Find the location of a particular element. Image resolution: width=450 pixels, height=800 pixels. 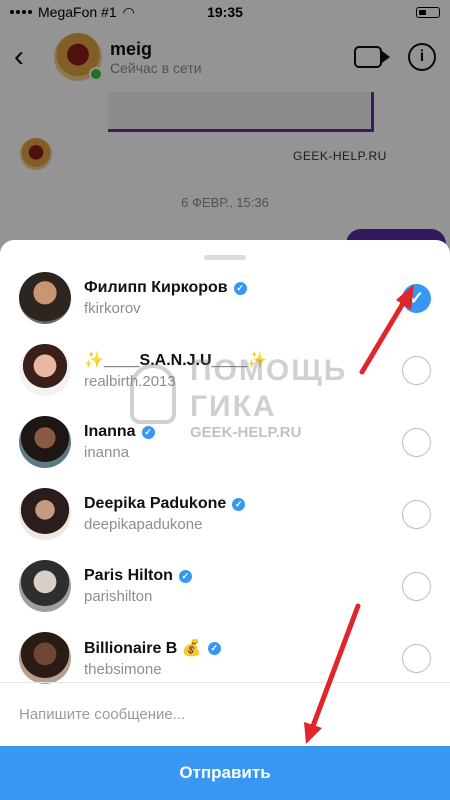

recipient-text: Inanna ✓ inanna is located at coordinates (119, 442).